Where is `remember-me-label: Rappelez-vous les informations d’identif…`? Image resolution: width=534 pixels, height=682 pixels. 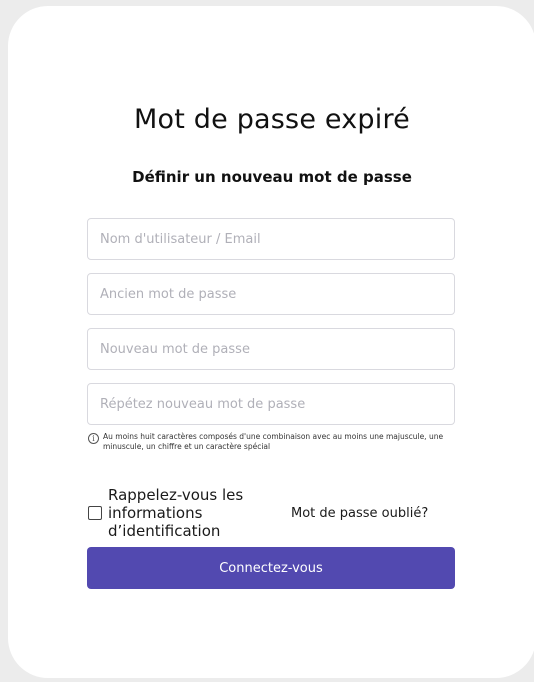 remember-me-label: Rappelez-vous les informations d’identif… is located at coordinates (193, 513).